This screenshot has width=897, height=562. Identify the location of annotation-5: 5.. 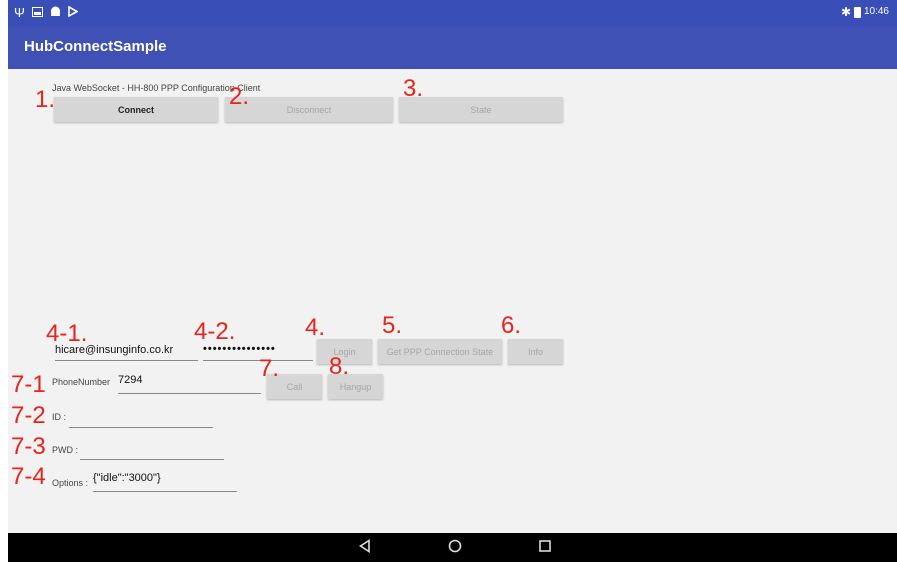
(392, 325).